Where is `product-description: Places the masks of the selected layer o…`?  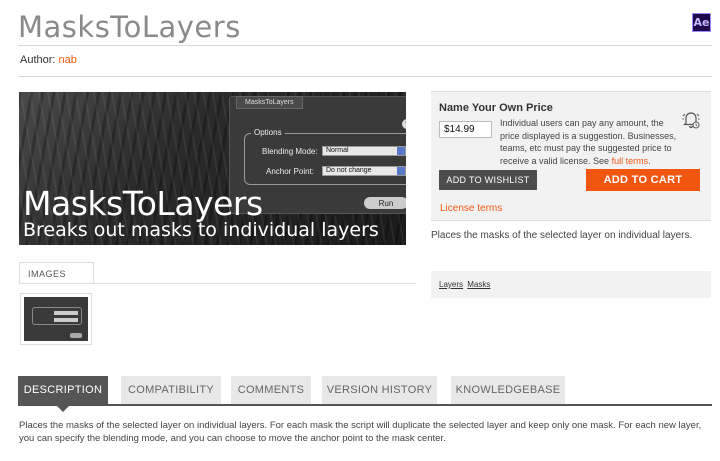 product-description: Places the masks of the selected layer o… is located at coordinates (360, 432).